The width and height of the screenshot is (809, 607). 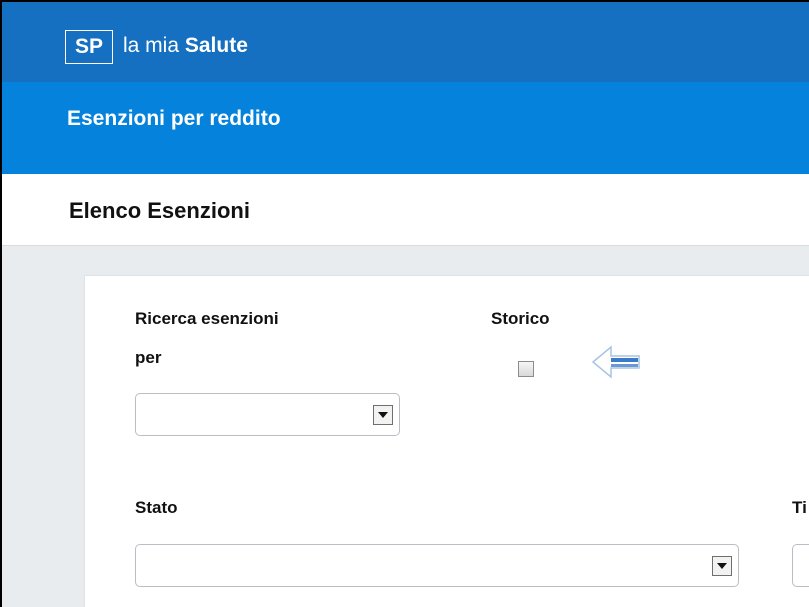 I want to click on brand-prefix: la mia, so click(x=151, y=45).